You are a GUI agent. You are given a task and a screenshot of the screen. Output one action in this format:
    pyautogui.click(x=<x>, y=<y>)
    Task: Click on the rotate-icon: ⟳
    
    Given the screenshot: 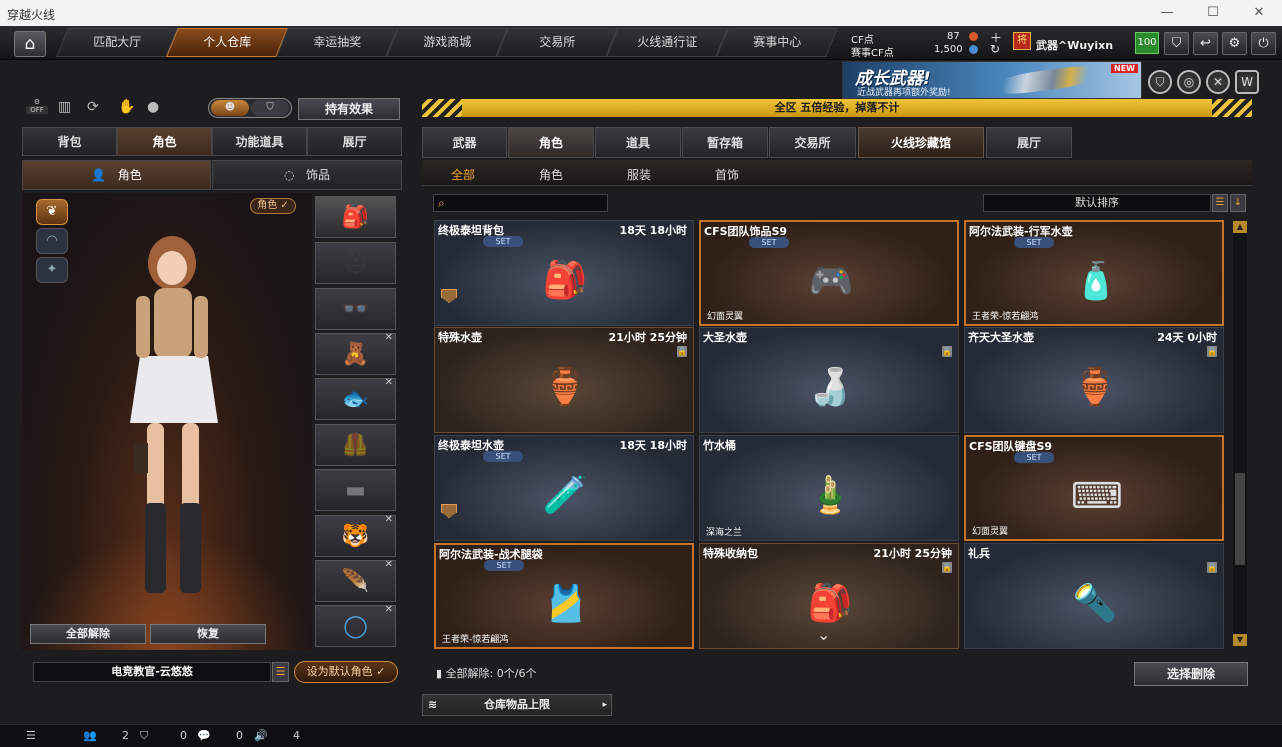 What is the action you would take?
    pyautogui.click(x=93, y=107)
    